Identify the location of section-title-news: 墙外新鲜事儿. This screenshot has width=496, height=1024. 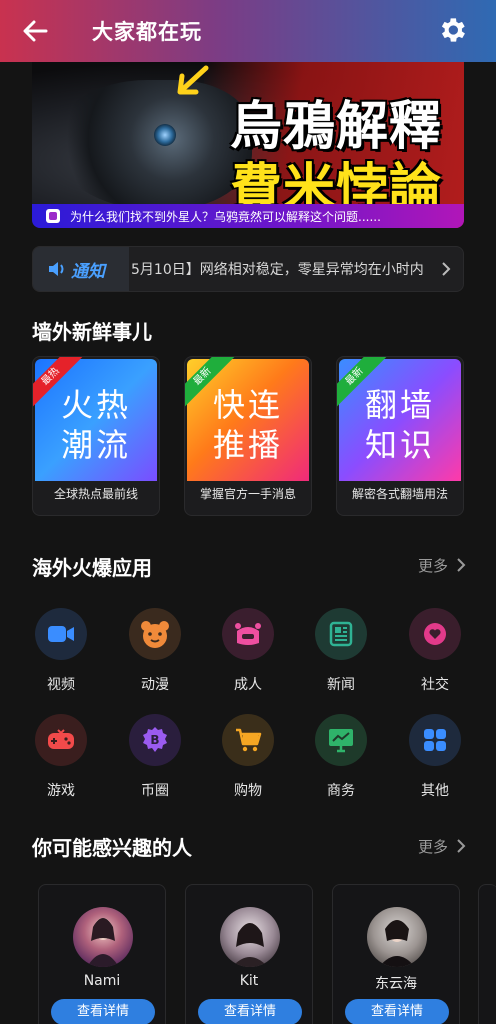
(92, 332).